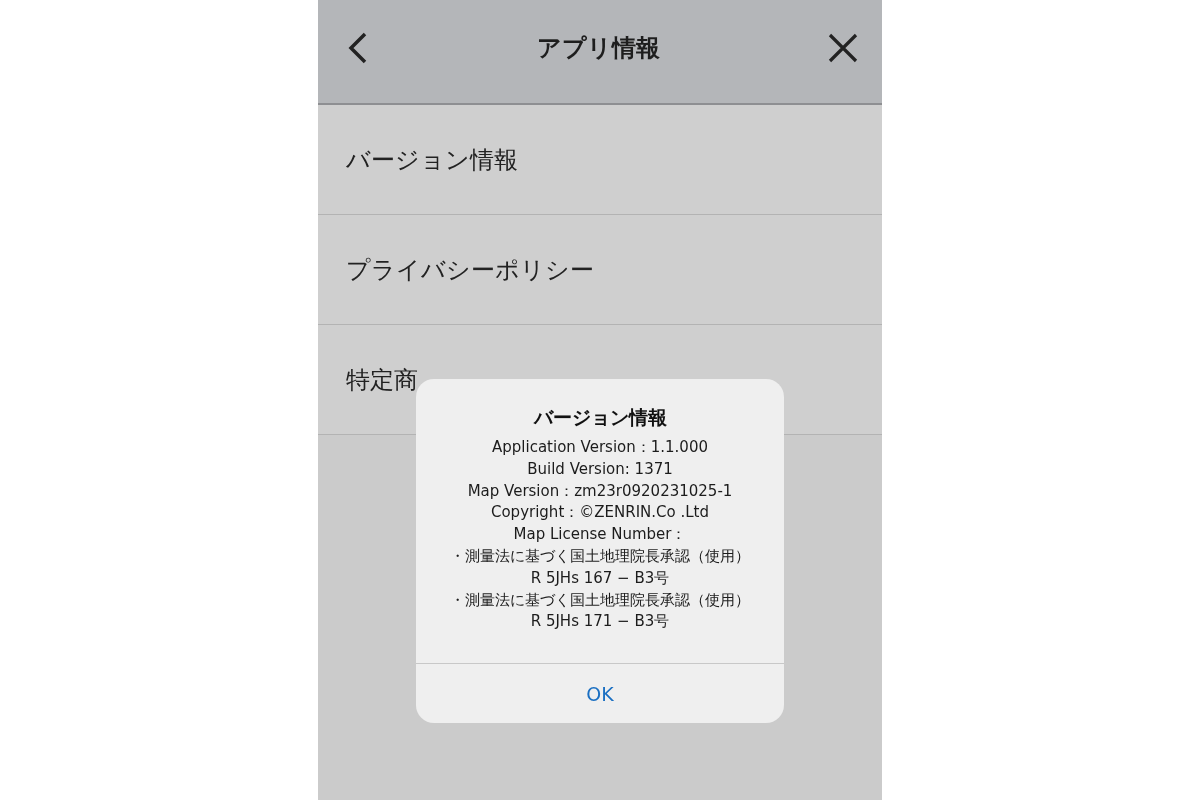  I want to click on screen-title: アプリ情報, so click(598, 48).